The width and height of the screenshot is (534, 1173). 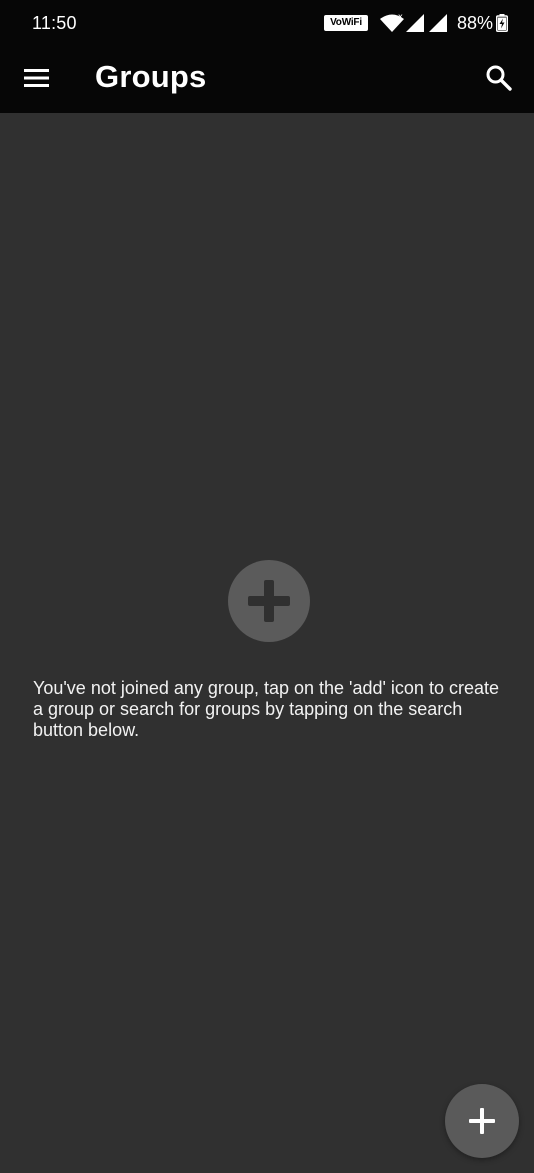 What do you see at coordinates (54, 23) in the screenshot?
I see `status-time: 11:50` at bounding box center [54, 23].